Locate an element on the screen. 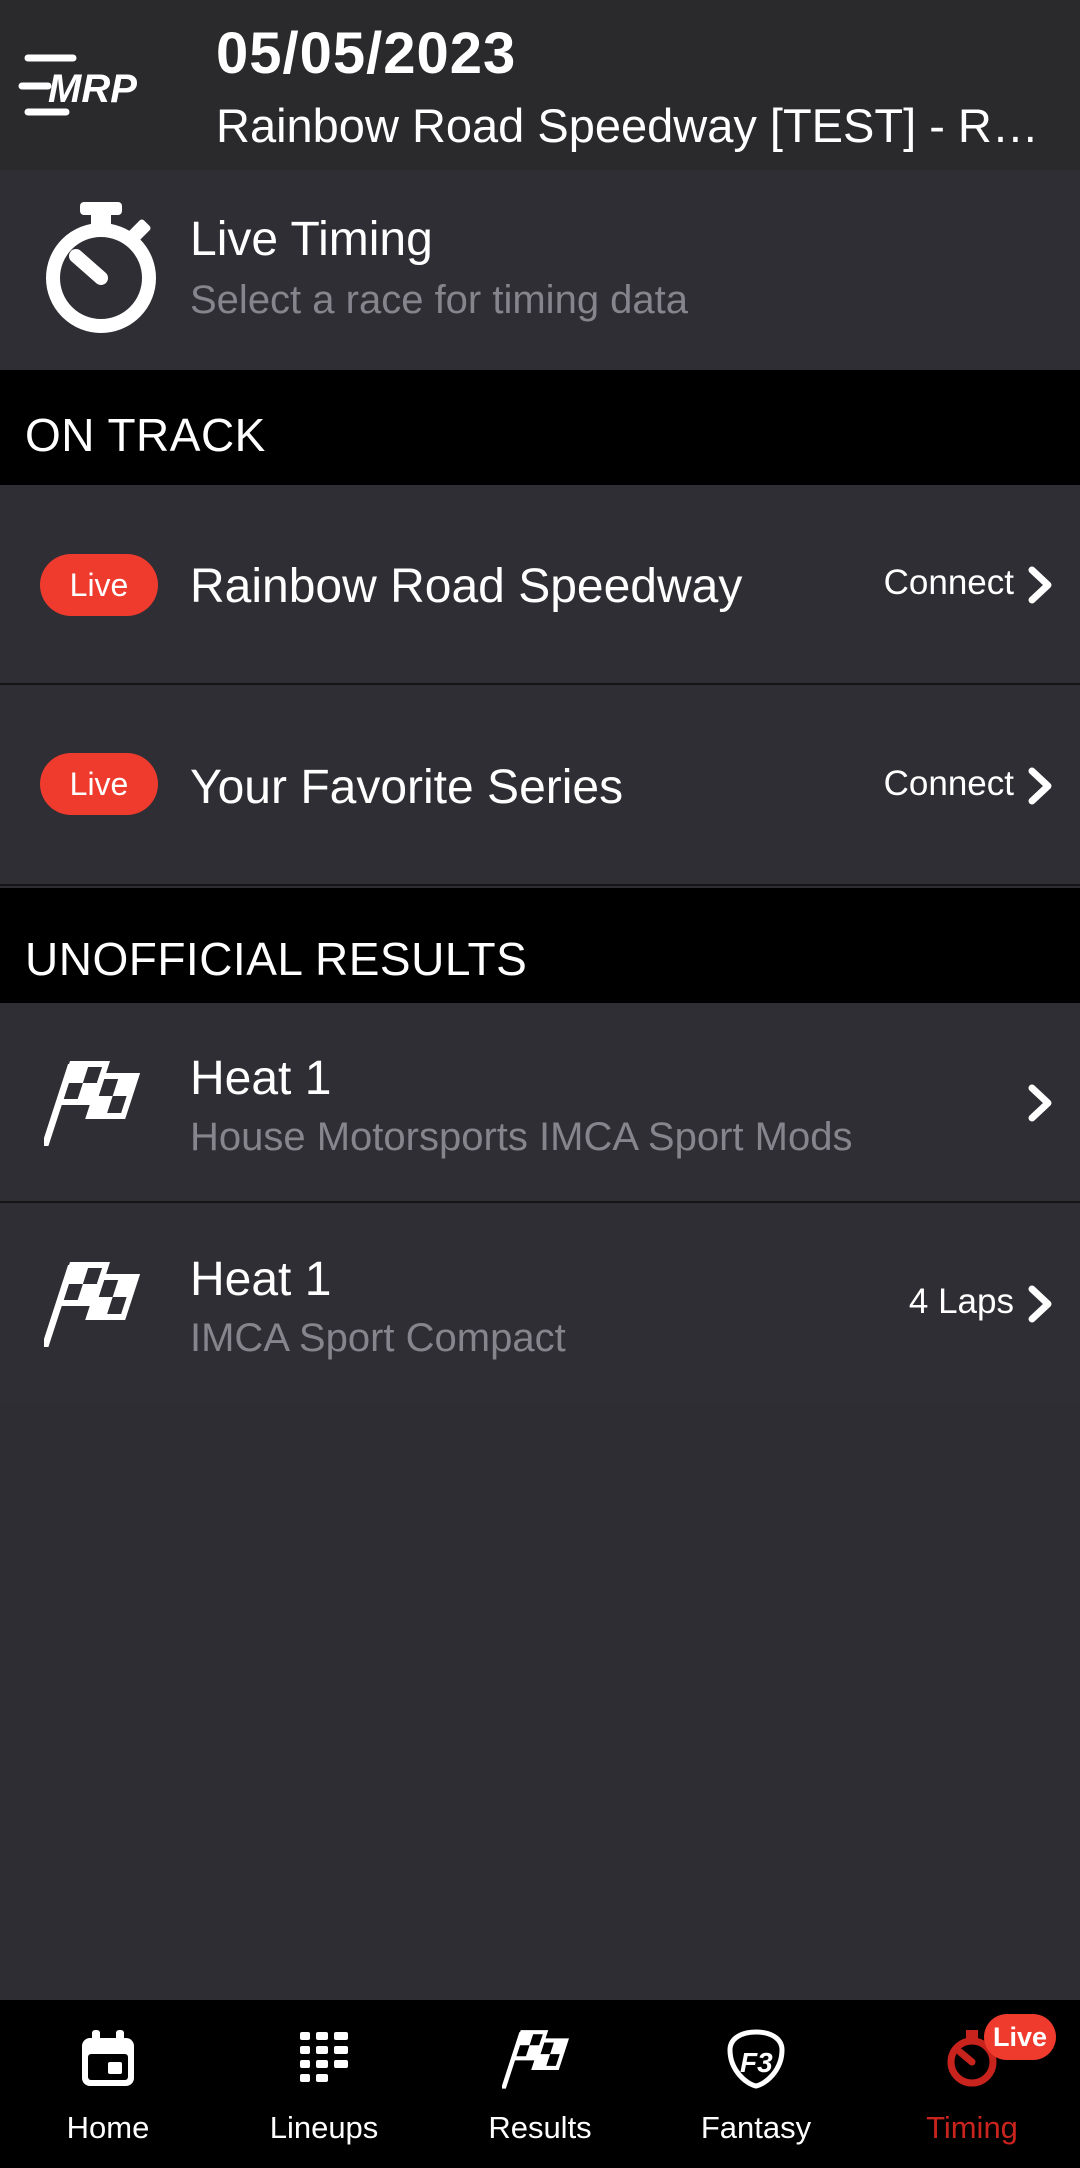  class-name: House Motorsports IMCA Sport Mods is located at coordinates (521, 1137).